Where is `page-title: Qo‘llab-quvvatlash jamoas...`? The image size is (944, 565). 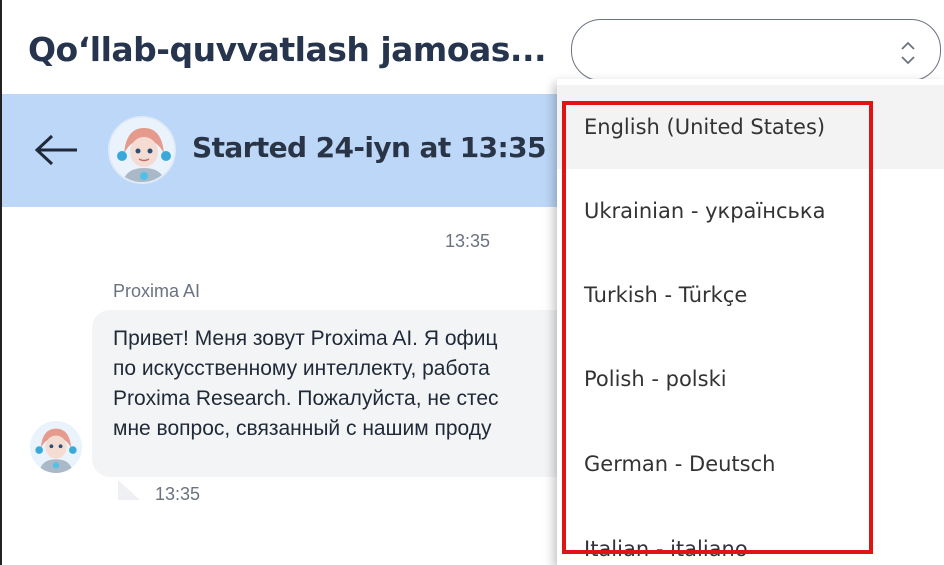 page-title: Qo‘llab-quvvatlash jamoas... is located at coordinates (287, 49).